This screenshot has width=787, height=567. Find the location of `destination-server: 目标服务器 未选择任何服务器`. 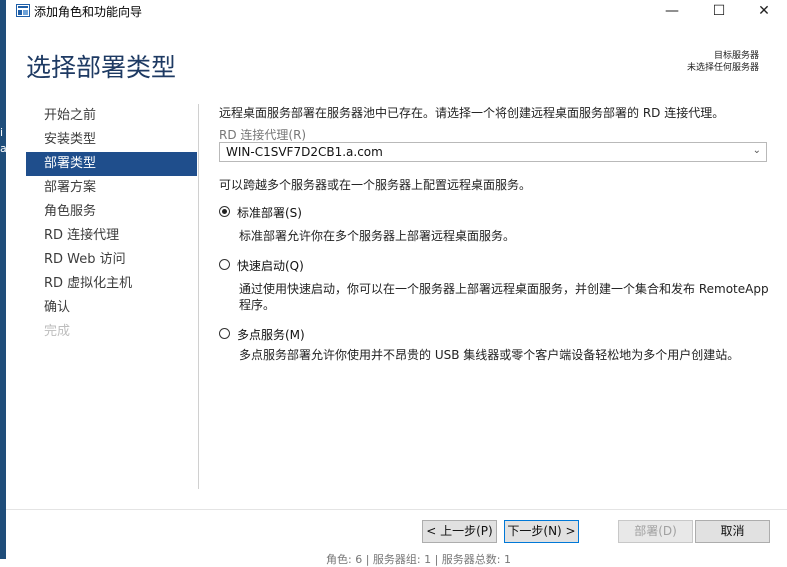

destination-server: 目标服务器 未选择任何服务器 is located at coordinates (723, 62).